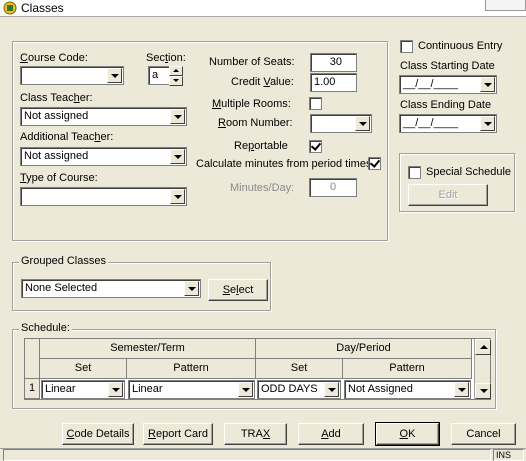 This screenshot has width=526, height=461. What do you see at coordinates (261, 146) in the screenshot?
I see `reportable-label: Reportable` at bounding box center [261, 146].